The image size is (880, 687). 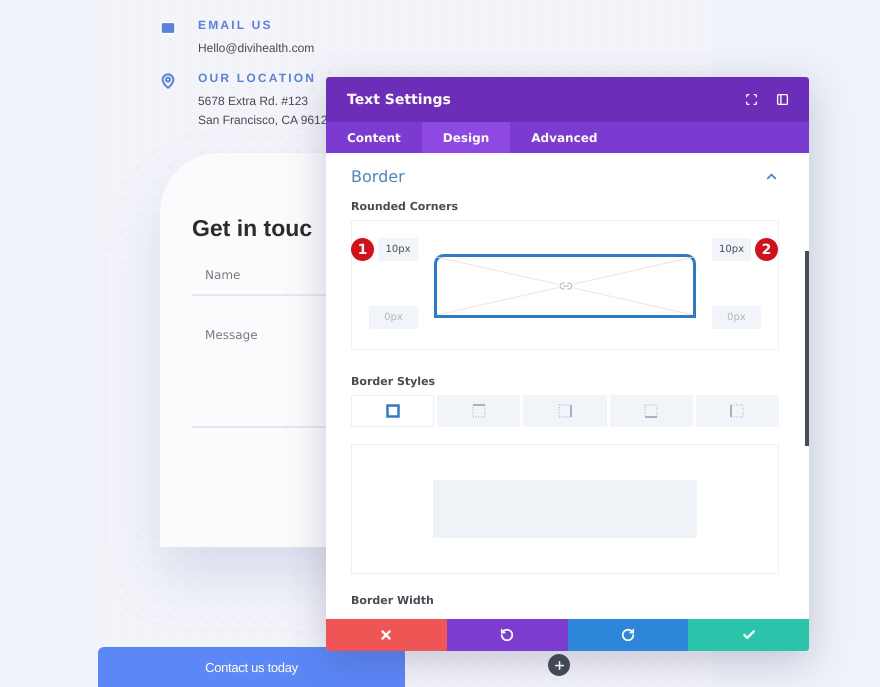 What do you see at coordinates (236, 25) in the screenshot?
I see `contact-heading: EMAIL US` at bounding box center [236, 25].